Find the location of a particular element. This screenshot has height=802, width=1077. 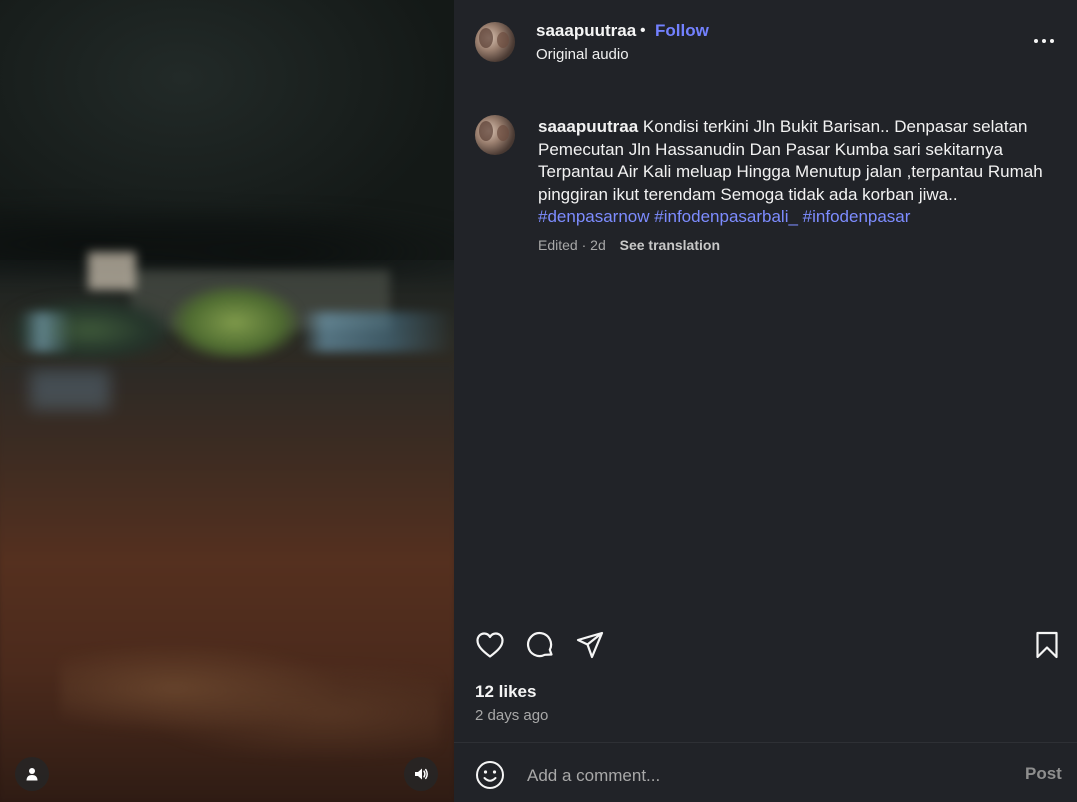

user-icon is located at coordinates (32, 774).